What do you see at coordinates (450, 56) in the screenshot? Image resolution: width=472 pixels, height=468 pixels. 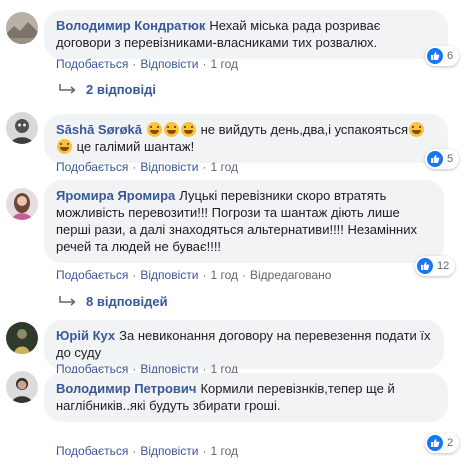 I see `reaction-number: 6` at bounding box center [450, 56].